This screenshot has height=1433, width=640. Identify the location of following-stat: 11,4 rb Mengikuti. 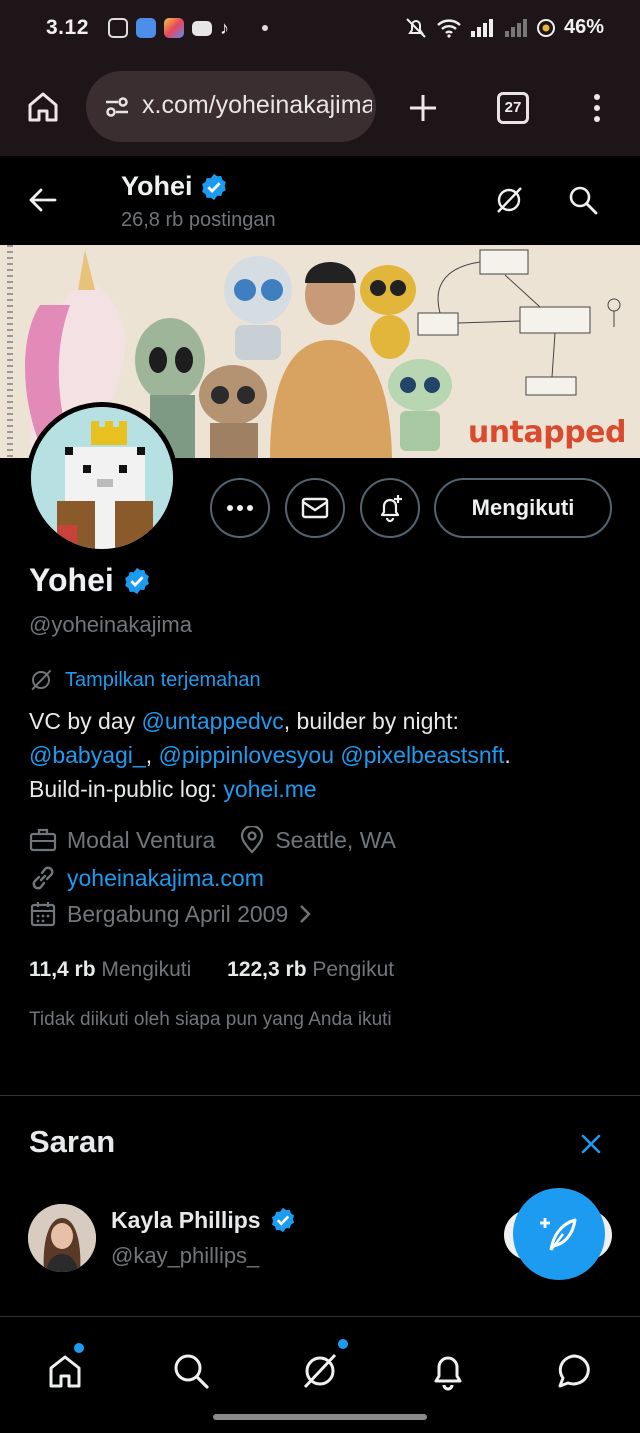
(110, 969).